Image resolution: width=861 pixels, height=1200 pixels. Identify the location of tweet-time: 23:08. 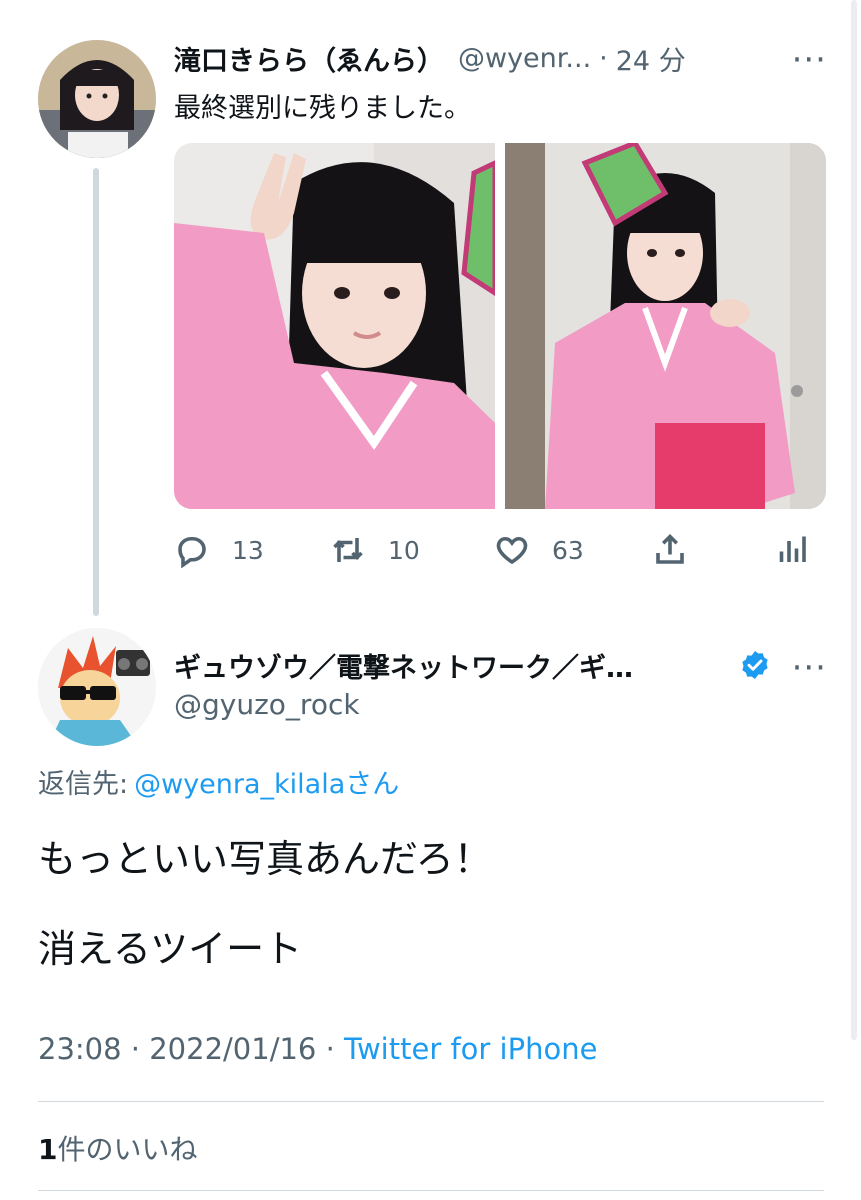
(80, 1049).